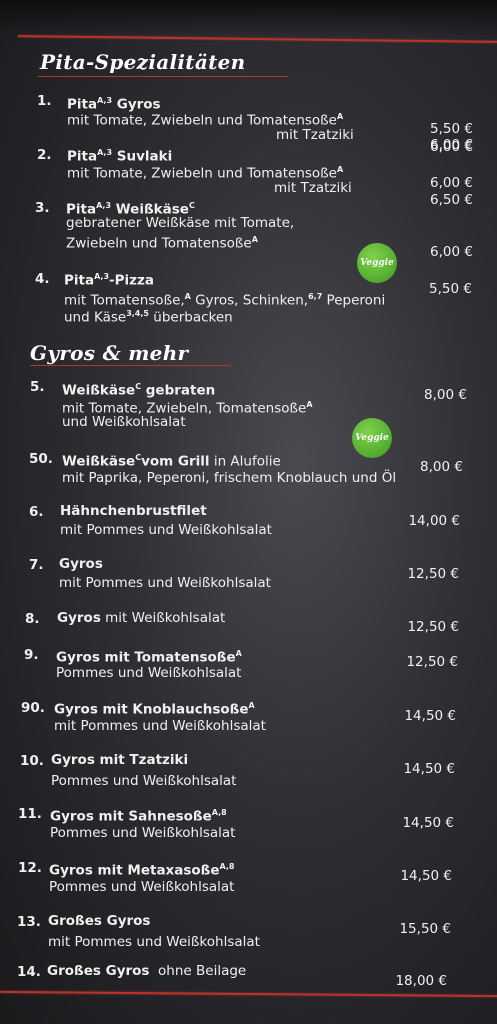 This screenshot has width=497, height=1024. What do you see at coordinates (99, 921) in the screenshot?
I see `item-name: Großes Gyros` at bounding box center [99, 921].